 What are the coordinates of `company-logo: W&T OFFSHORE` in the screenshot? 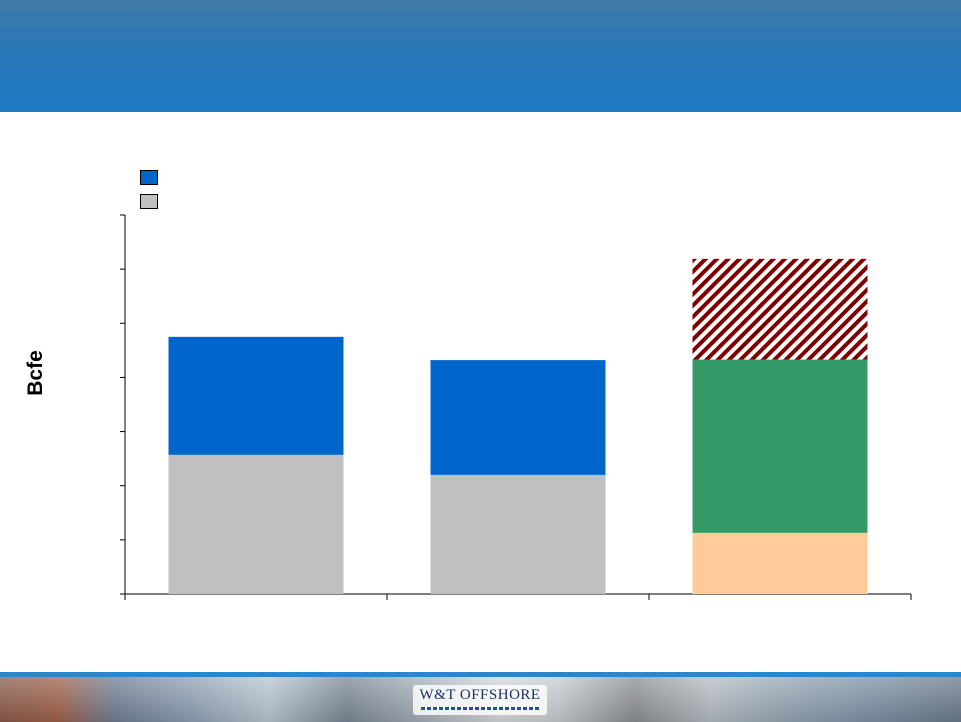 It's located at (480, 700).